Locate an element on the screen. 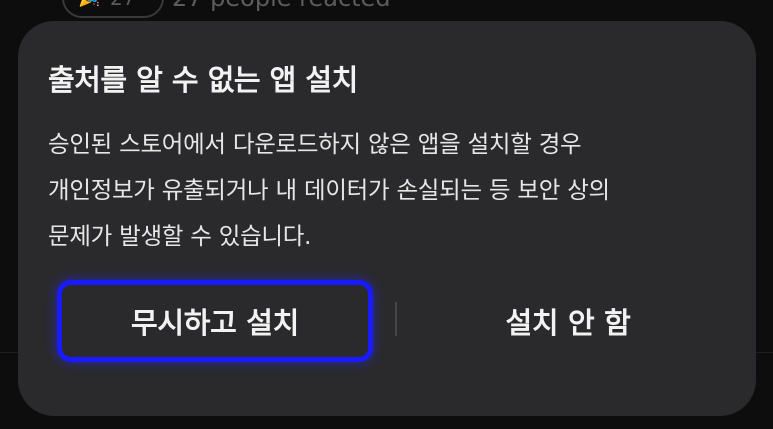 The image size is (773, 429). dialog-title: 출처를 알 수 없는 앱 설치 is located at coordinates (203, 80).